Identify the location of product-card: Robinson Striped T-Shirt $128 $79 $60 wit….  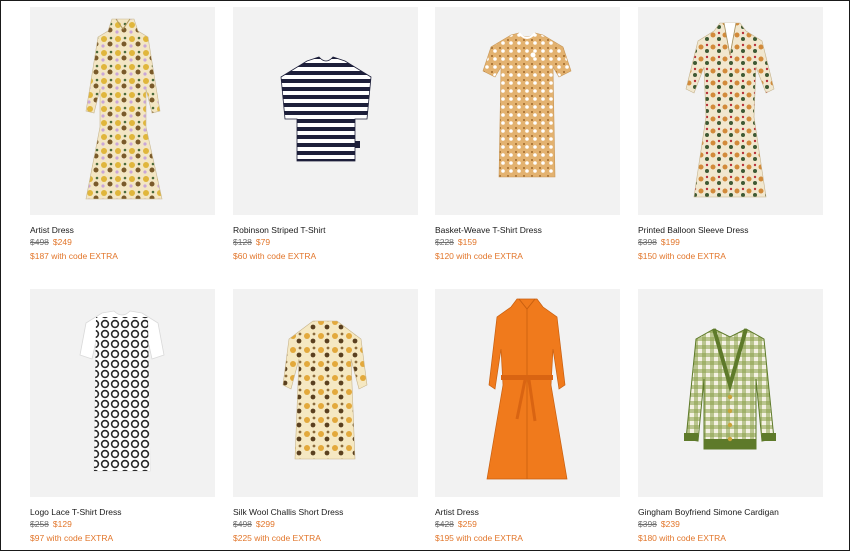
(325, 135).